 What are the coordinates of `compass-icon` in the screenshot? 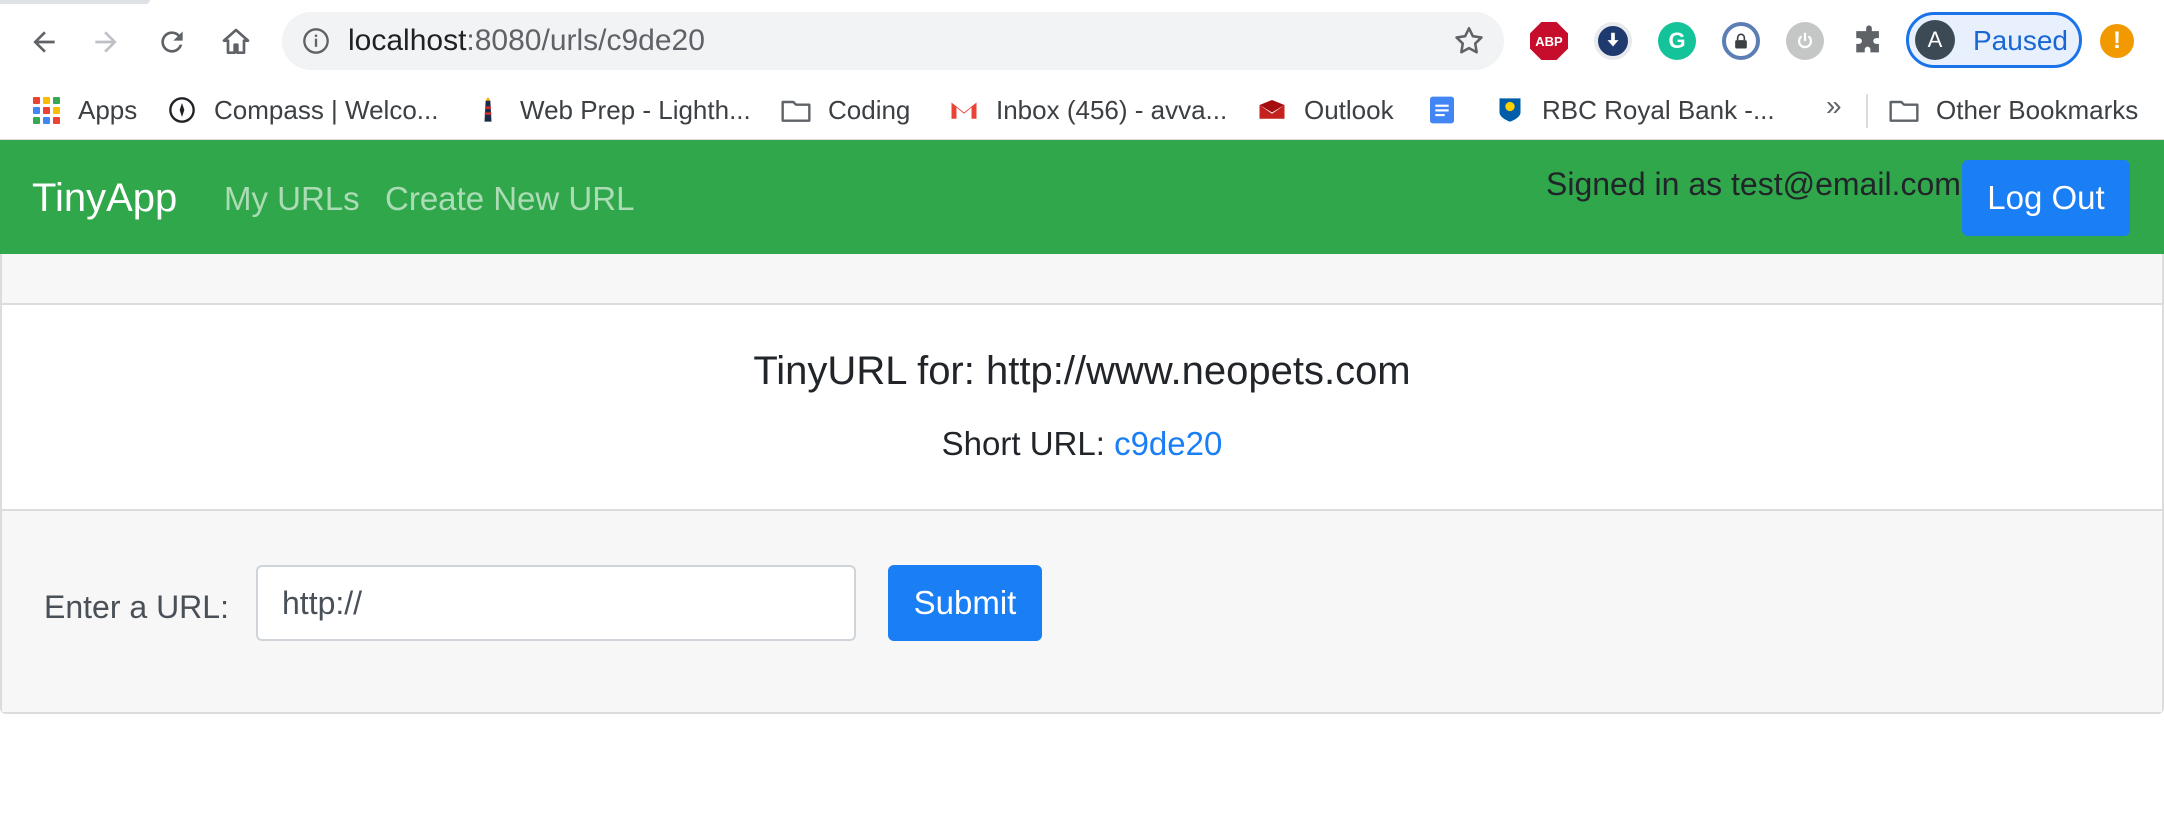 It's located at (182, 110).